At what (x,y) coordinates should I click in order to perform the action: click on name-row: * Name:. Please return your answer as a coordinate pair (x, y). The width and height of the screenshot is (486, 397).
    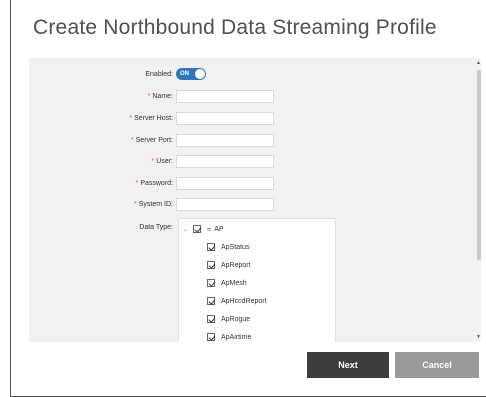
    Looking at the image, I should click on (151, 96).